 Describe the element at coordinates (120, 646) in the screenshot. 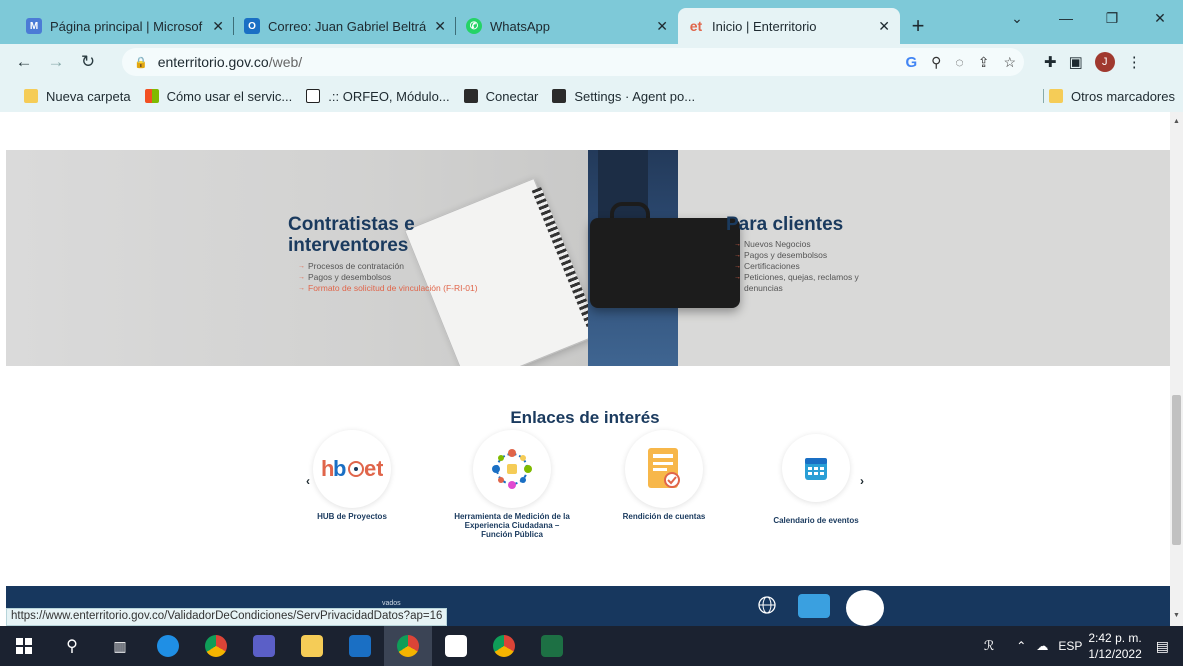

I see `task-view-icon: ▥` at that location.